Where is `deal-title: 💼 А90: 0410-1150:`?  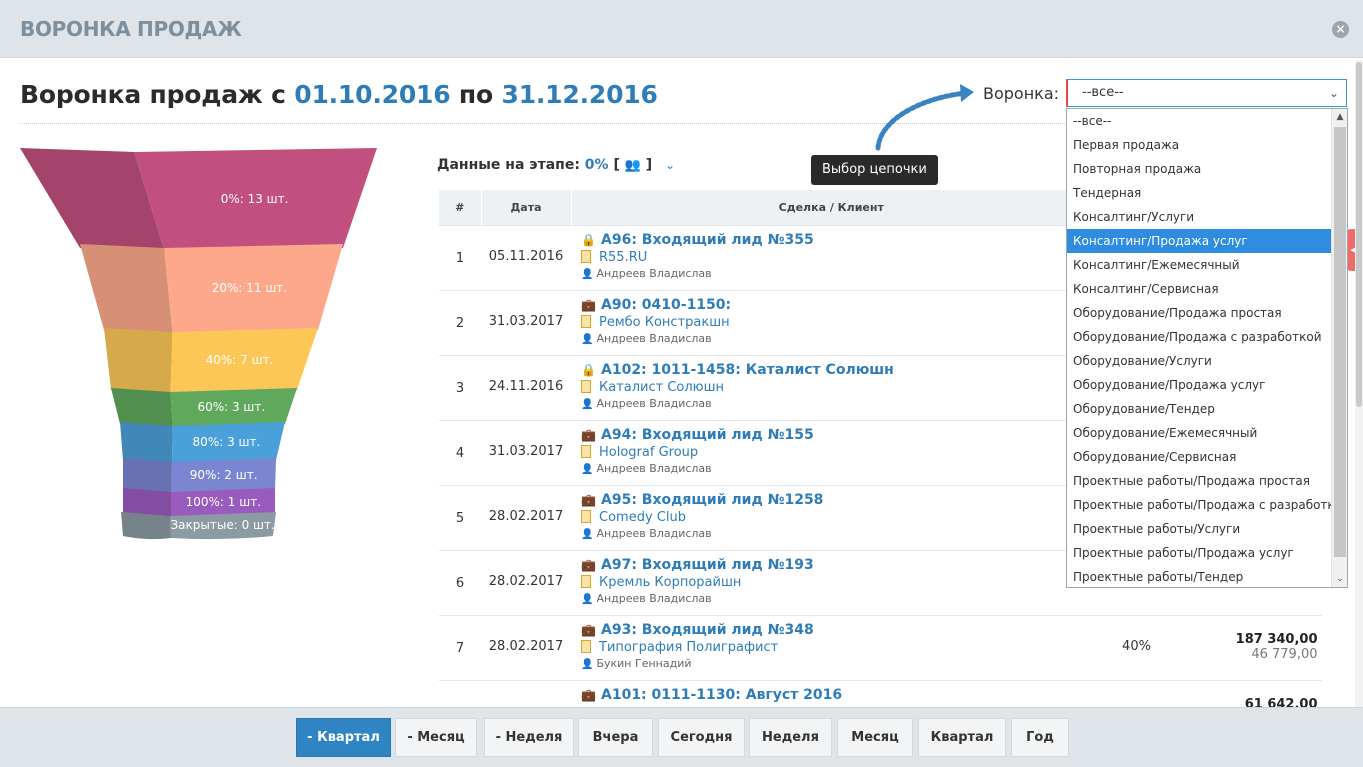 deal-title: 💼 А90: 0410-1150: is located at coordinates (836, 305).